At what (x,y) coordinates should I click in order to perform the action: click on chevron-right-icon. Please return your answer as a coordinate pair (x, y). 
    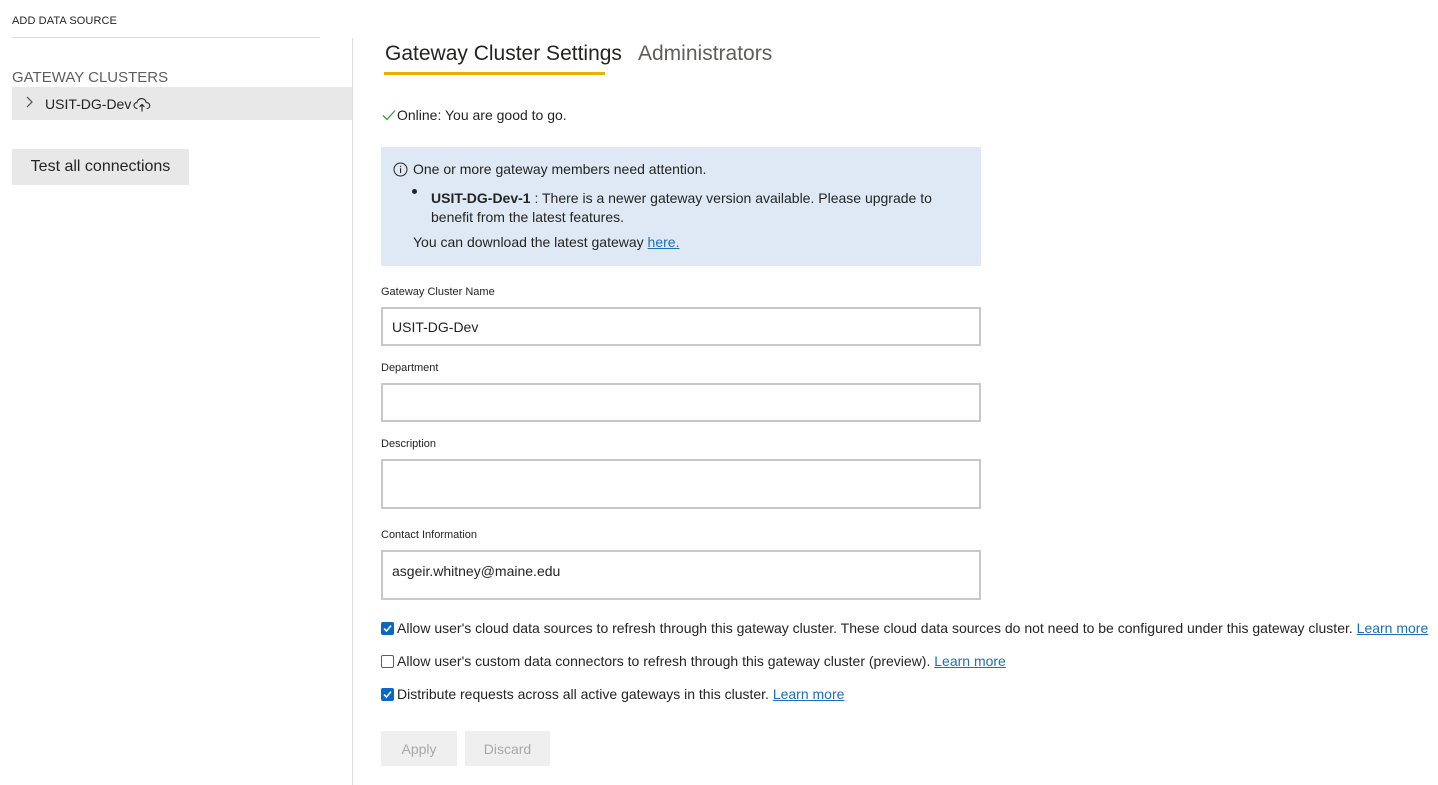
    Looking at the image, I should click on (29, 102).